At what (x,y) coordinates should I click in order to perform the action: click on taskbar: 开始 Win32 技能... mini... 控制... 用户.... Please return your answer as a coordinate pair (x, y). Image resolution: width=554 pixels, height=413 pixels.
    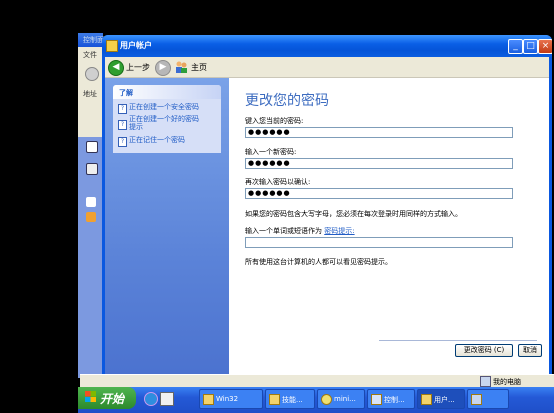
    Looking at the image, I should click on (316, 400).